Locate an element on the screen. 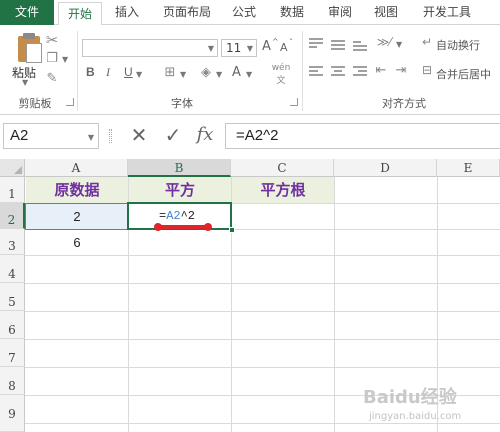 Image resolution: width=500 pixels, height=432 pixels. font-size-value: 11 is located at coordinates (234, 48).